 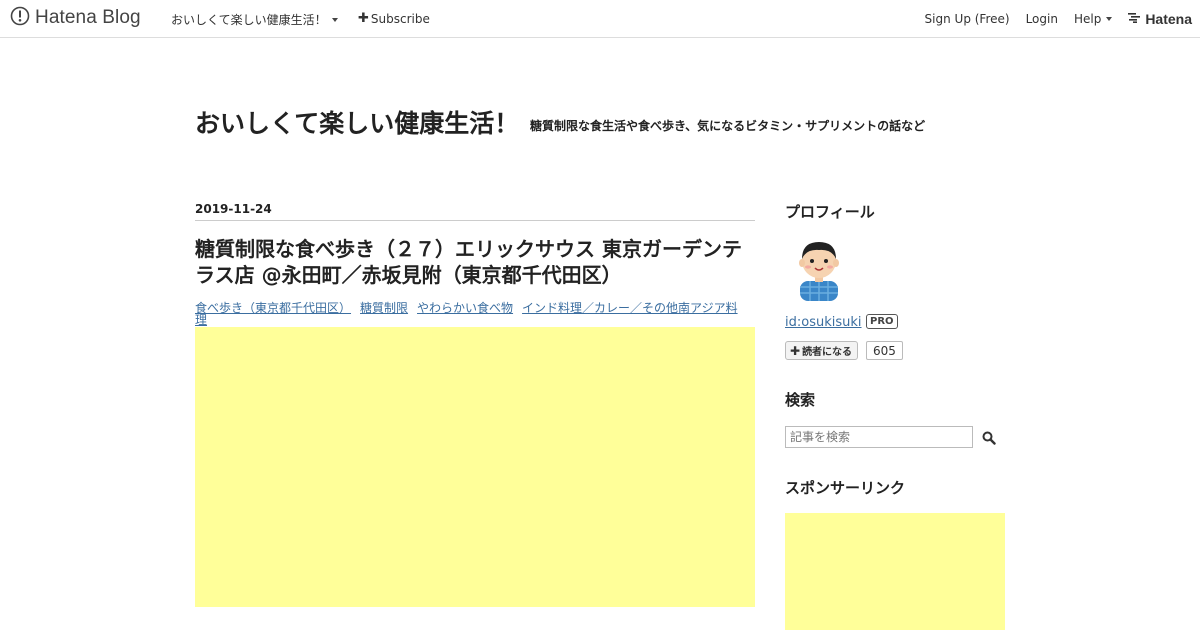 What do you see at coordinates (273, 308) in the screenshot?
I see `category-link: 食べ歩き（東京都千代田区）` at bounding box center [273, 308].